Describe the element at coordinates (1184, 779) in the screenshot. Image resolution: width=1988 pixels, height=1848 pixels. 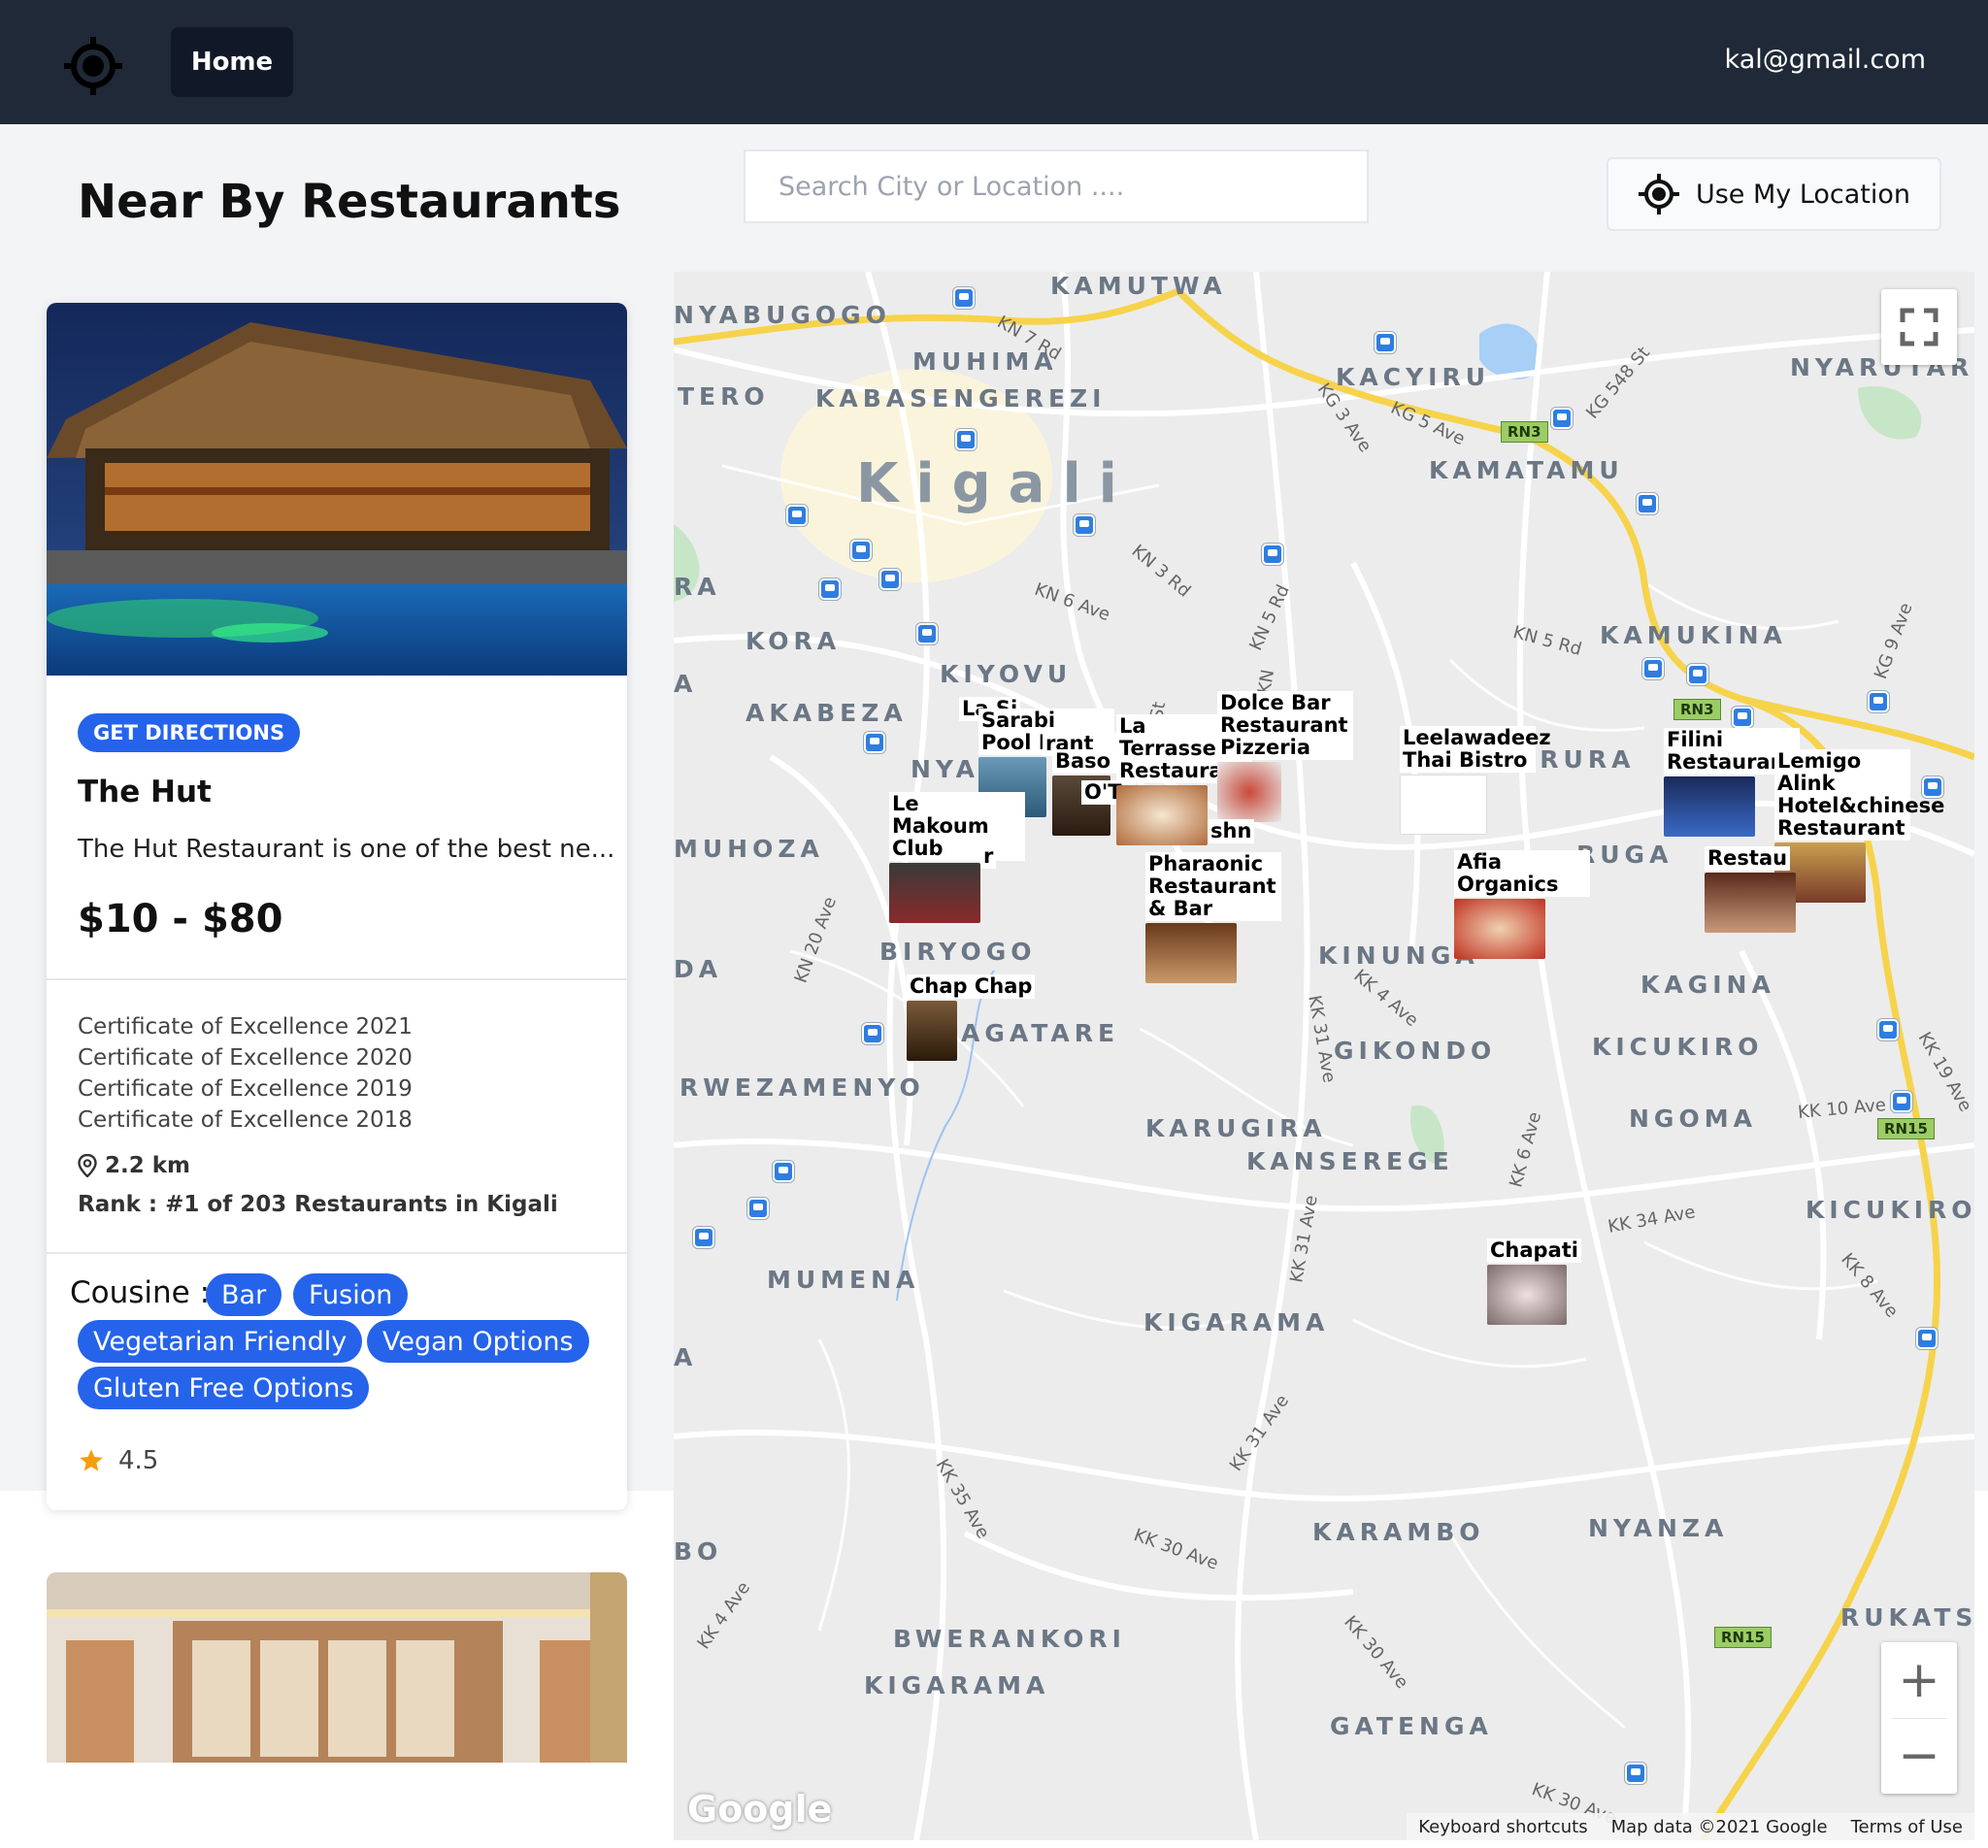
I see `map-marker: La Terrasse Restaurant` at that location.